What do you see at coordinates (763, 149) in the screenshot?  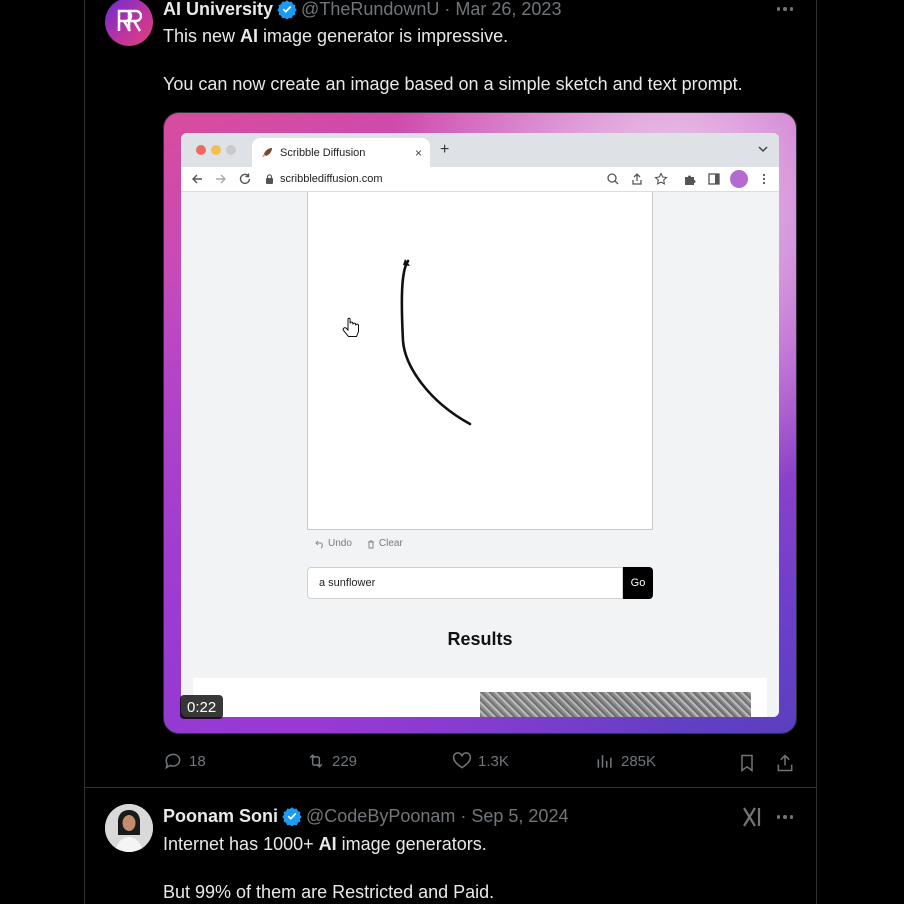 I see `chevron-down-icon` at bounding box center [763, 149].